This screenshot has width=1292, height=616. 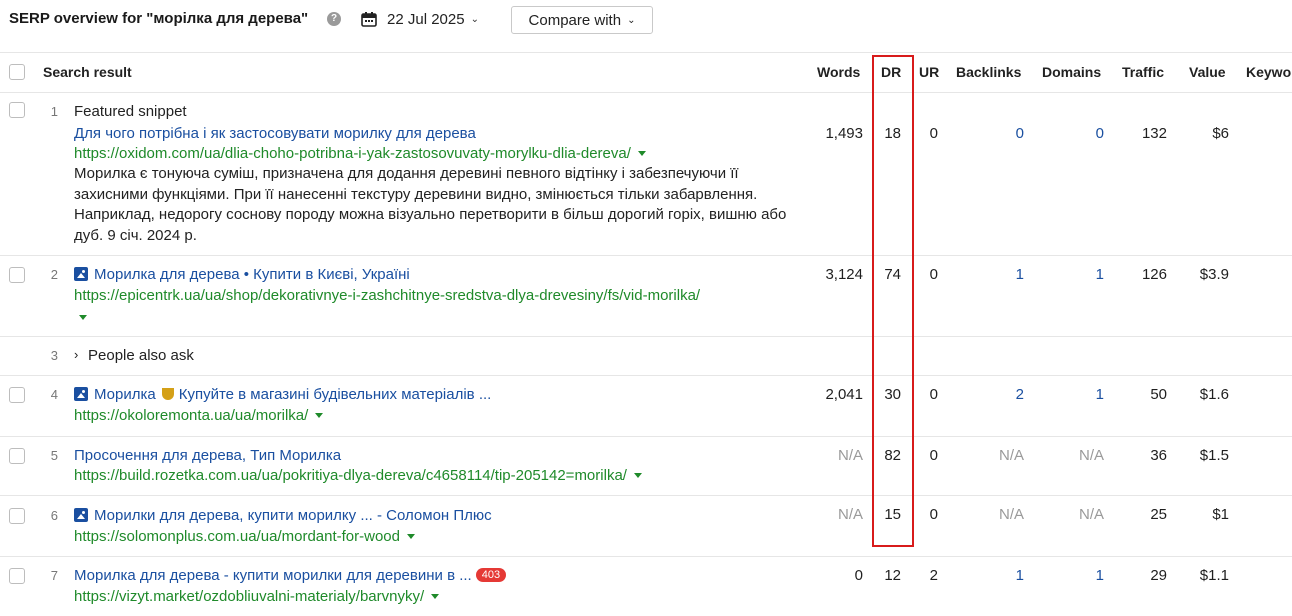 What do you see at coordinates (1268, 72) in the screenshot?
I see `column-header-keywords: Keywo` at bounding box center [1268, 72].